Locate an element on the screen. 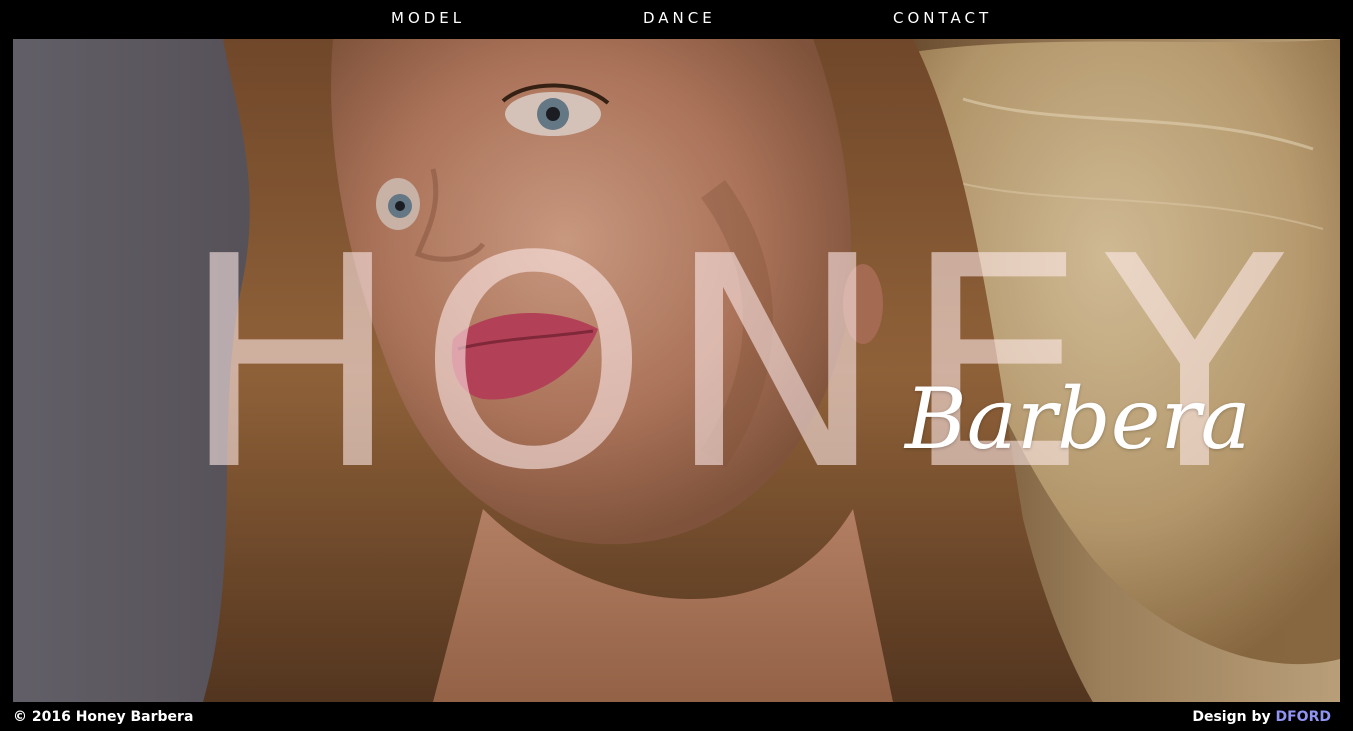 The height and width of the screenshot is (731, 1353). hero-subtitle-barbera: Barbera is located at coordinates (1078, 419).